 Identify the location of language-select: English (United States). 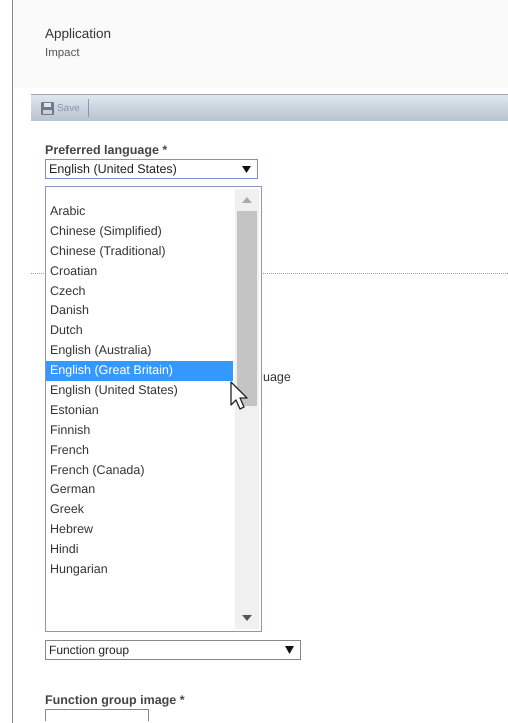
(151, 169).